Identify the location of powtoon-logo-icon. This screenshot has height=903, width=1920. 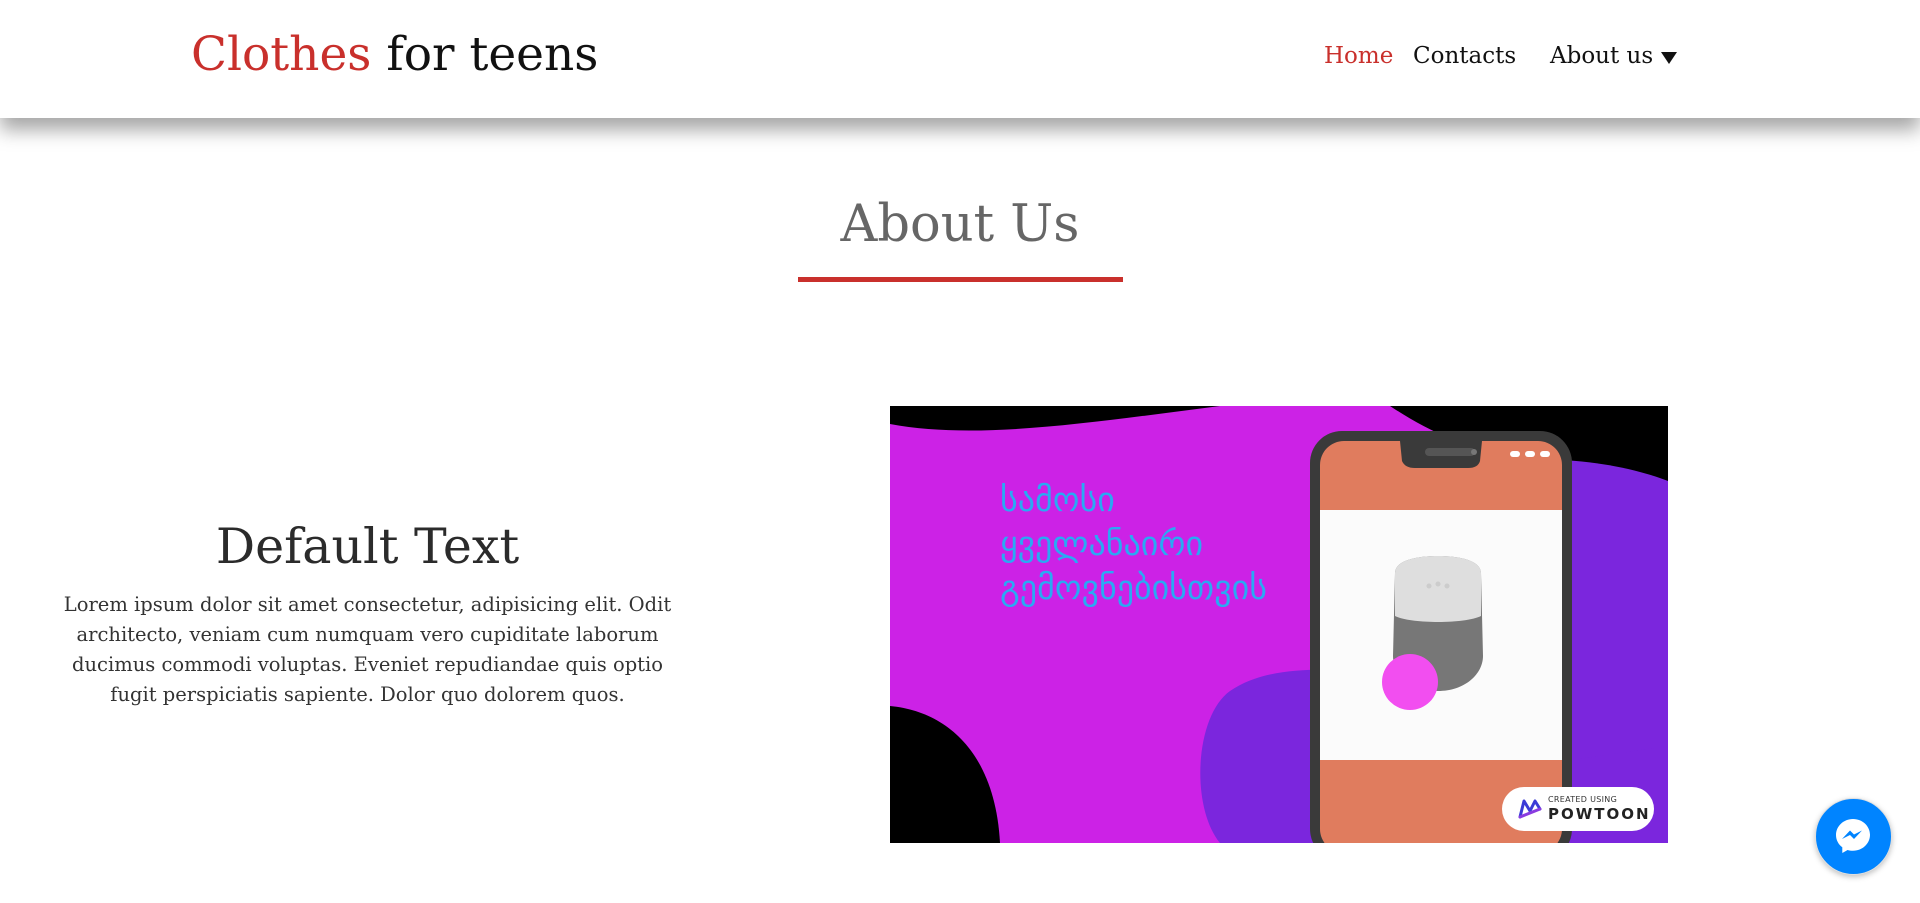
(1530, 809).